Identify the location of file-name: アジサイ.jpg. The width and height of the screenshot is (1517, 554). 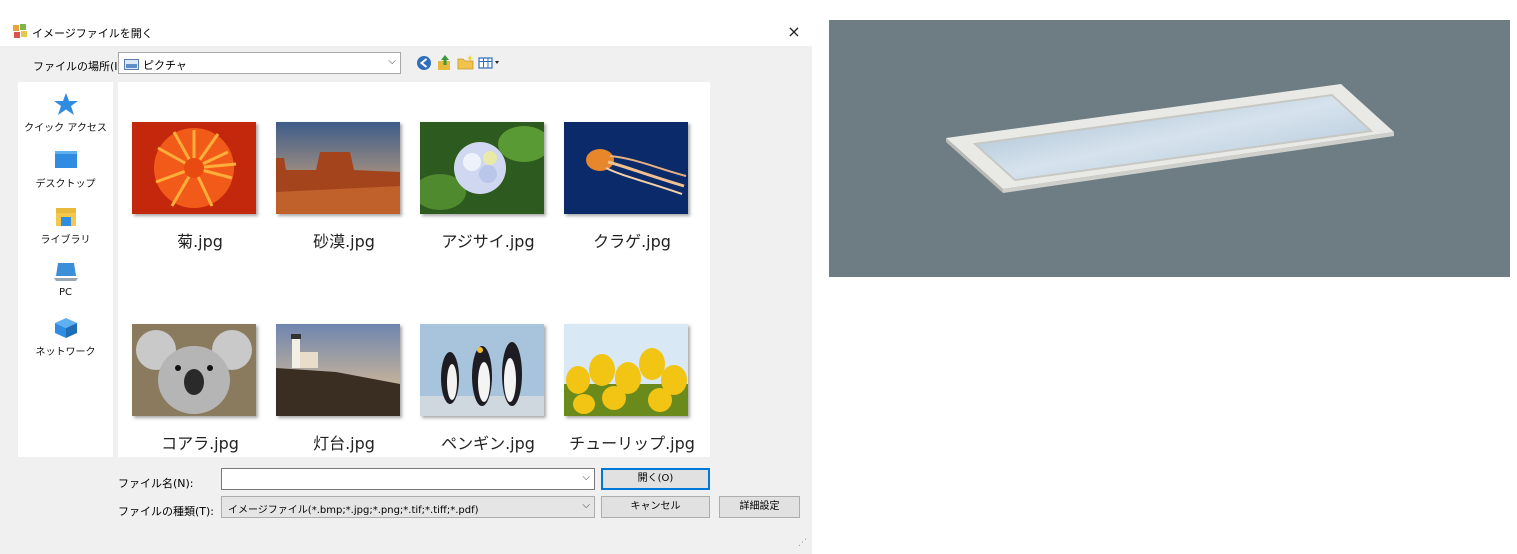
(488, 241).